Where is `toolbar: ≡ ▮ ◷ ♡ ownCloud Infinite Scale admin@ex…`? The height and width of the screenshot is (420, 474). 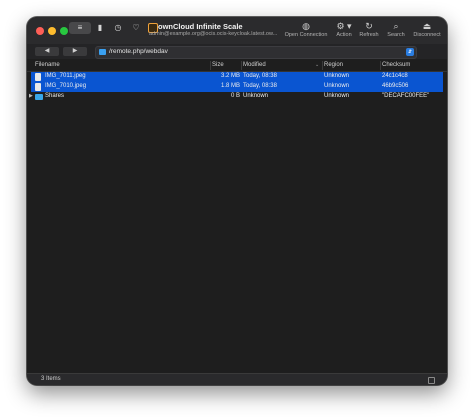
toolbar: ≡ ▮ ◷ ♡ ownCloud Infinite Scale admin@ex… is located at coordinates (237, 30).